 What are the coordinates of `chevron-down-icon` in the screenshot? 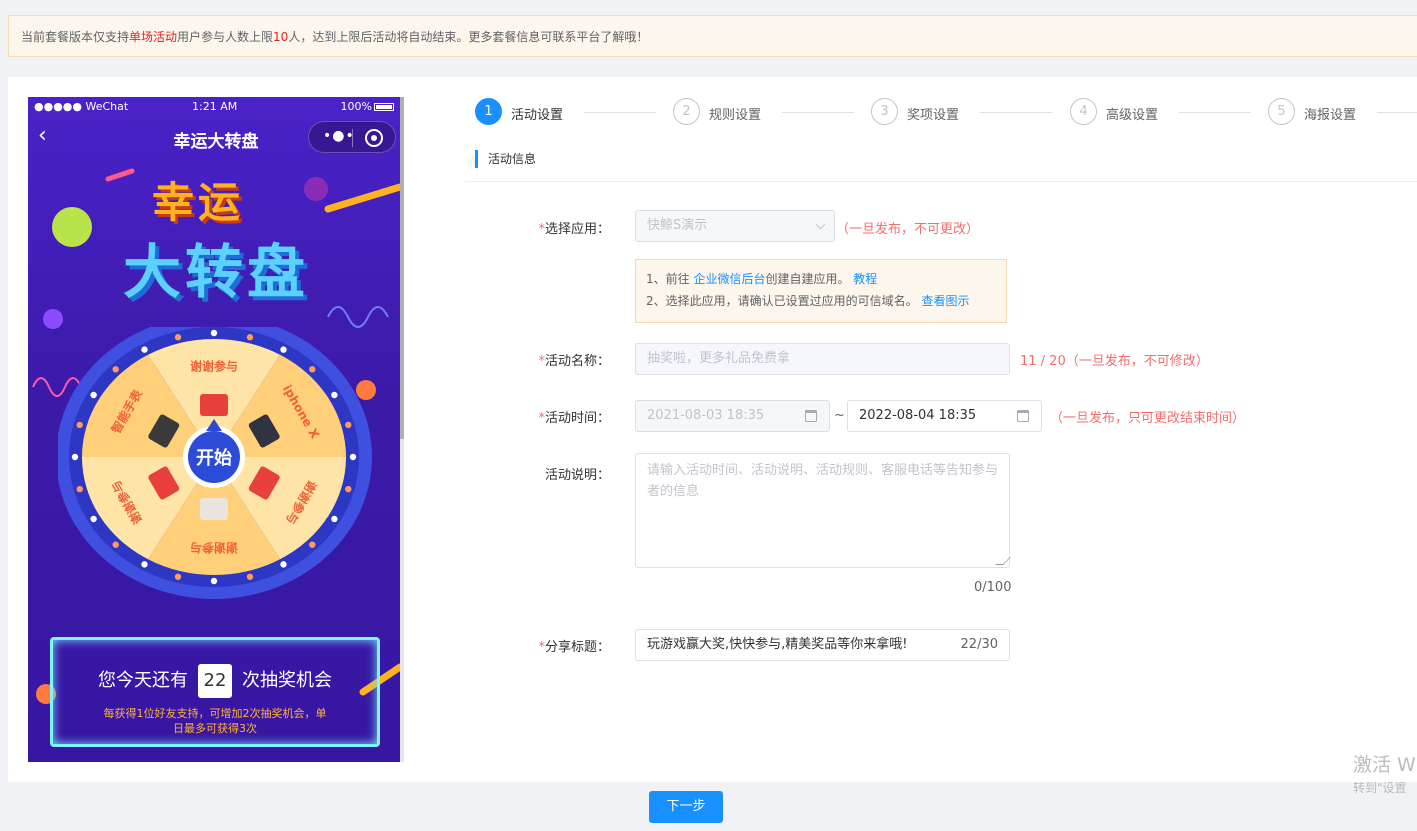 It's located at (820, 224).